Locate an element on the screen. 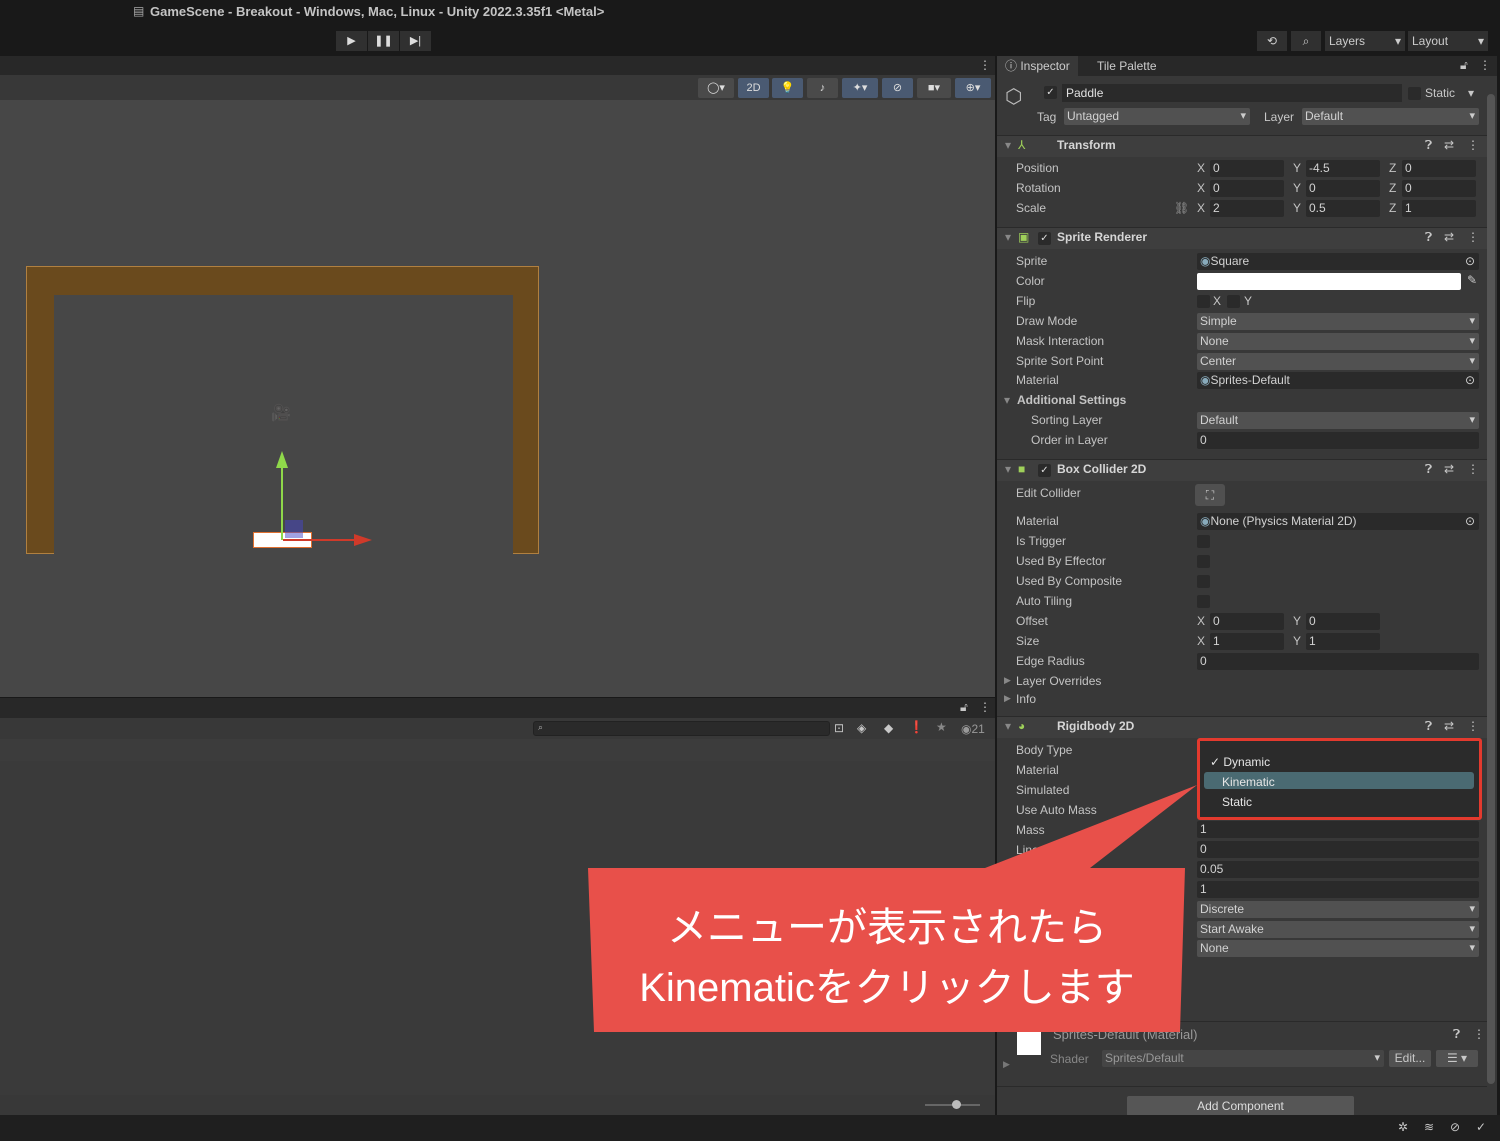  box-collider-foldout-icon: ▾ is located at coordinates (1008, 469).